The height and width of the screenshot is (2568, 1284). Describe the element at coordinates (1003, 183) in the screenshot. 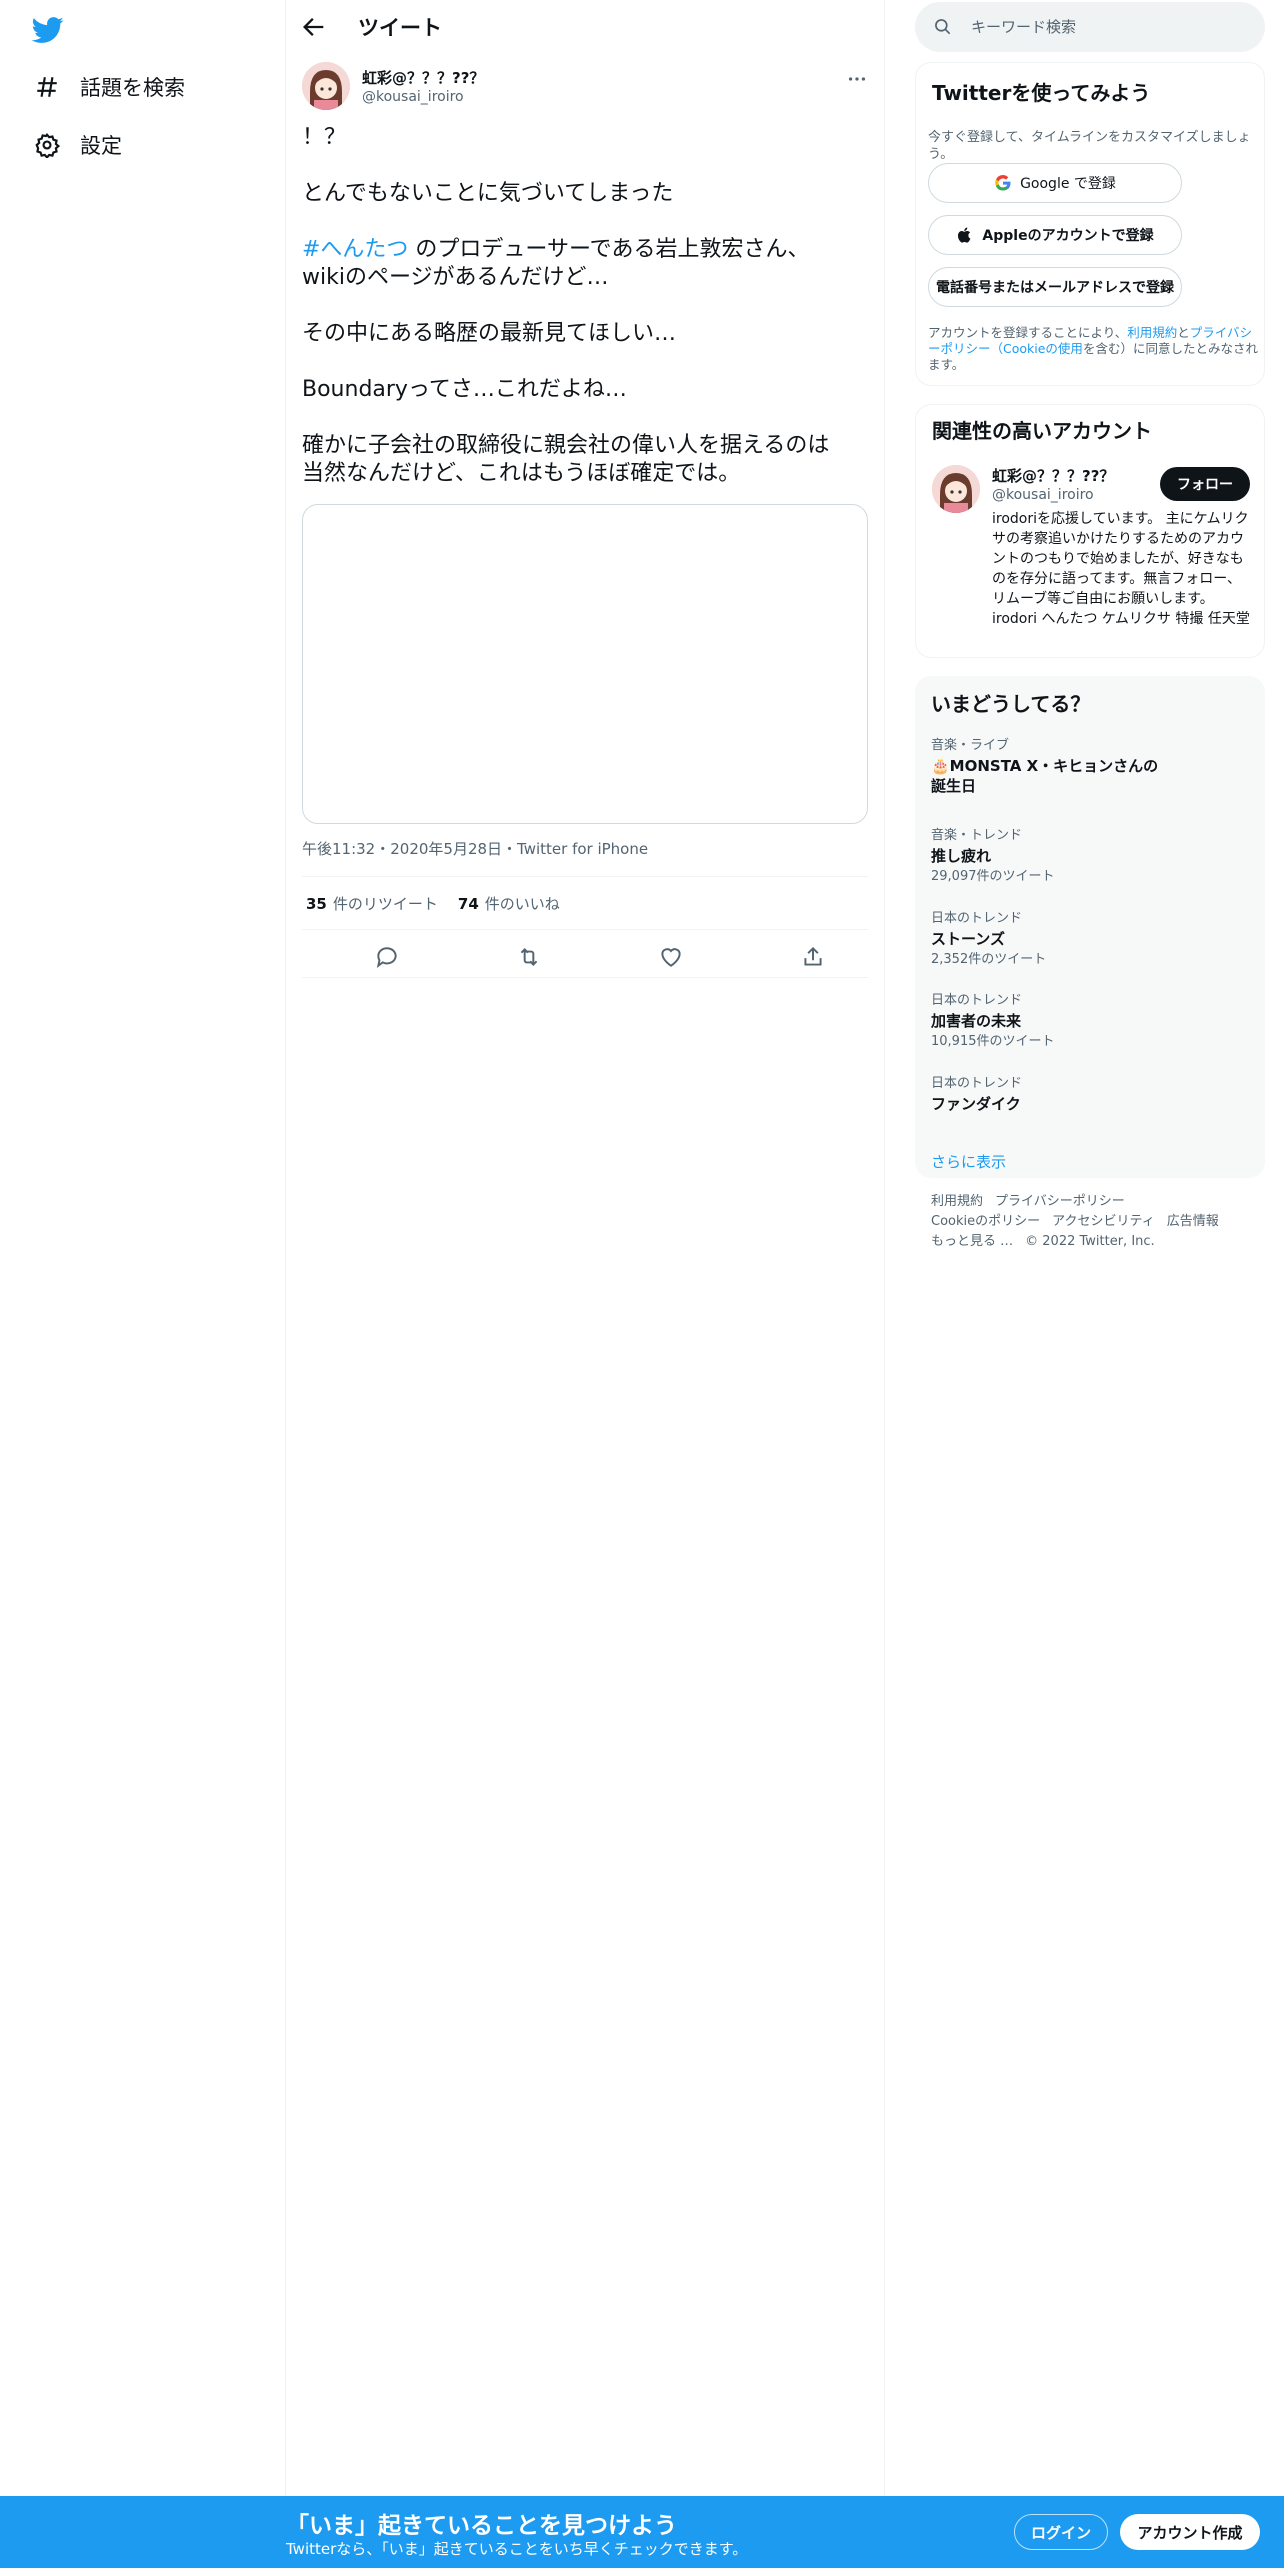

I see `google-g-icon` at that location.